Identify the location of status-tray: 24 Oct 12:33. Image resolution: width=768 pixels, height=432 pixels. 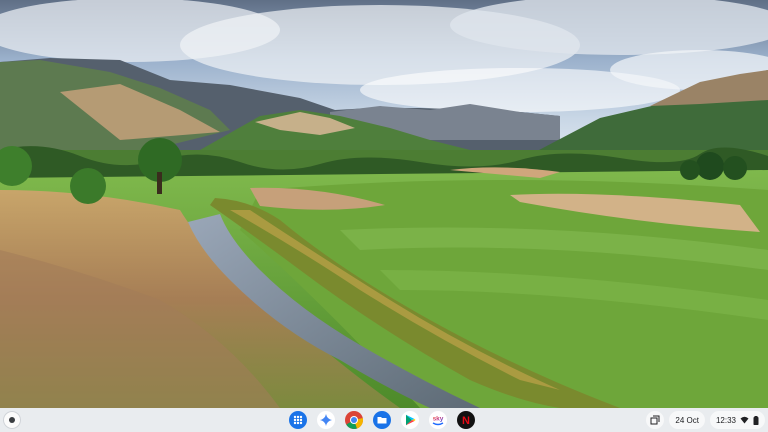
(705, 420).